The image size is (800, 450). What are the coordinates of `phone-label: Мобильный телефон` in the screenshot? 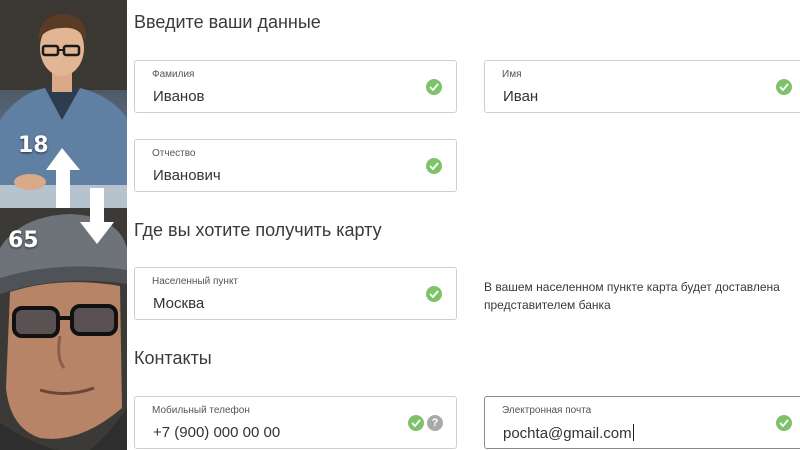 It's located at (201, 410).